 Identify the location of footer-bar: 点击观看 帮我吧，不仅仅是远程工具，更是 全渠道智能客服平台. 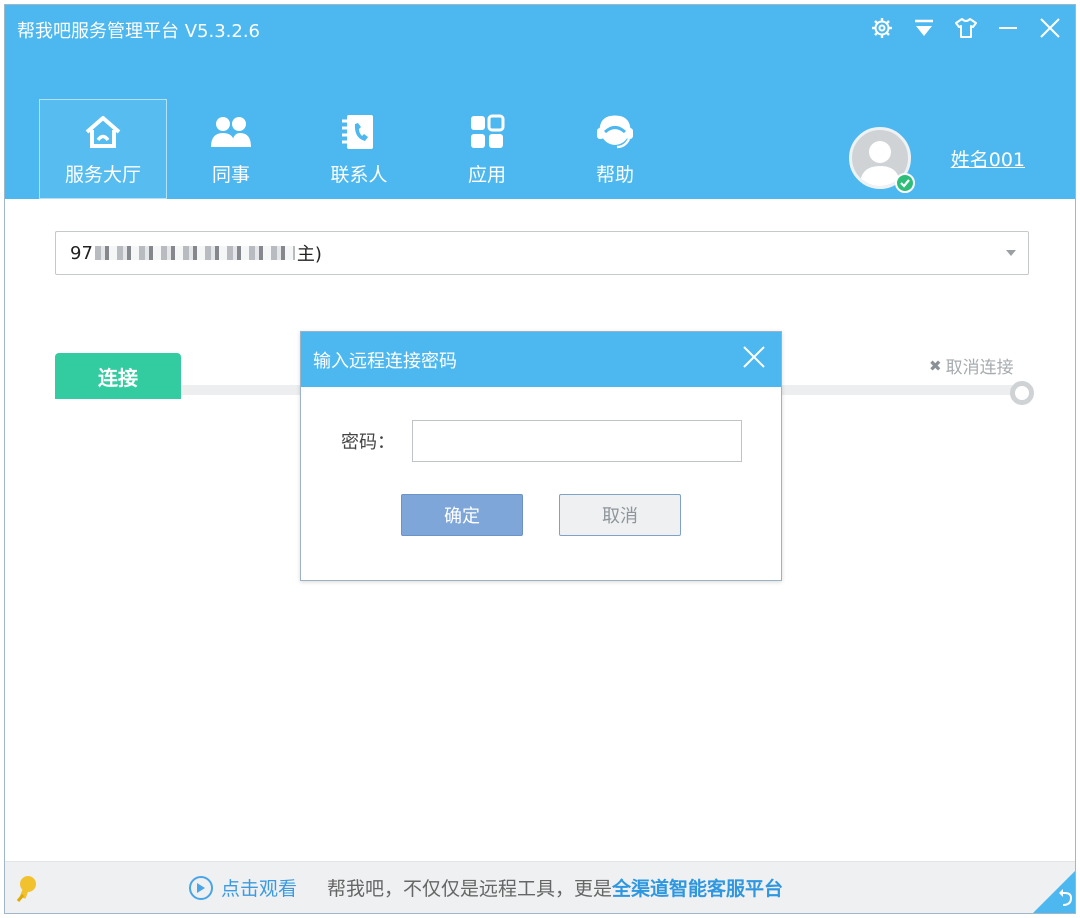
(540, 887).